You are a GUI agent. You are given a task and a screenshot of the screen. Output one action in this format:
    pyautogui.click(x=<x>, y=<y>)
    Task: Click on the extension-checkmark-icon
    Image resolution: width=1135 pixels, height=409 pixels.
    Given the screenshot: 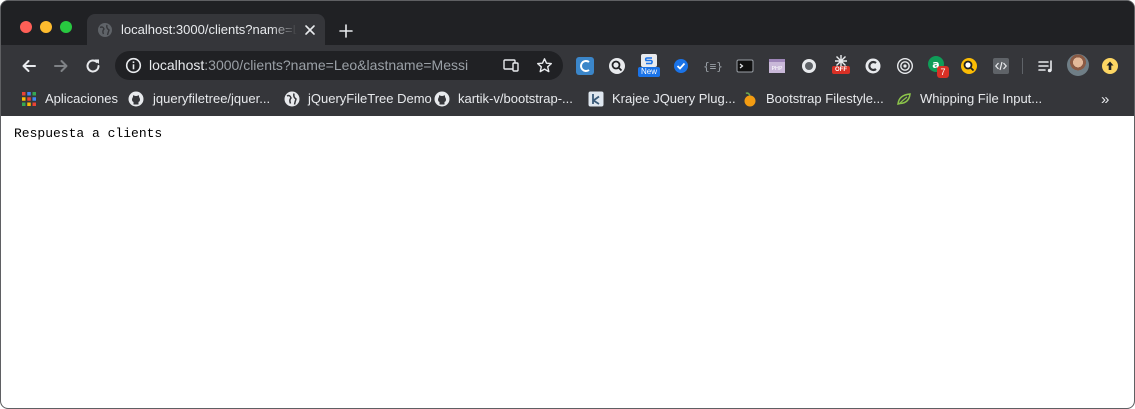 What is the action you would take?
    pyautogui.click(x=681, y=66)
    